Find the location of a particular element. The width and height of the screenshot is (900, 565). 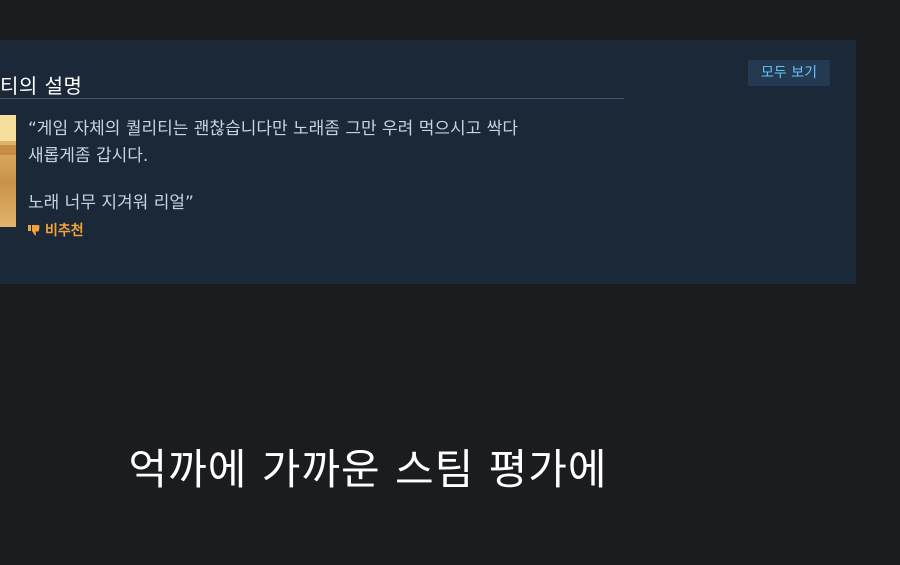

review-line-3: 노래 너무 지겨워 리얼” is located at coordinates (111, 203).